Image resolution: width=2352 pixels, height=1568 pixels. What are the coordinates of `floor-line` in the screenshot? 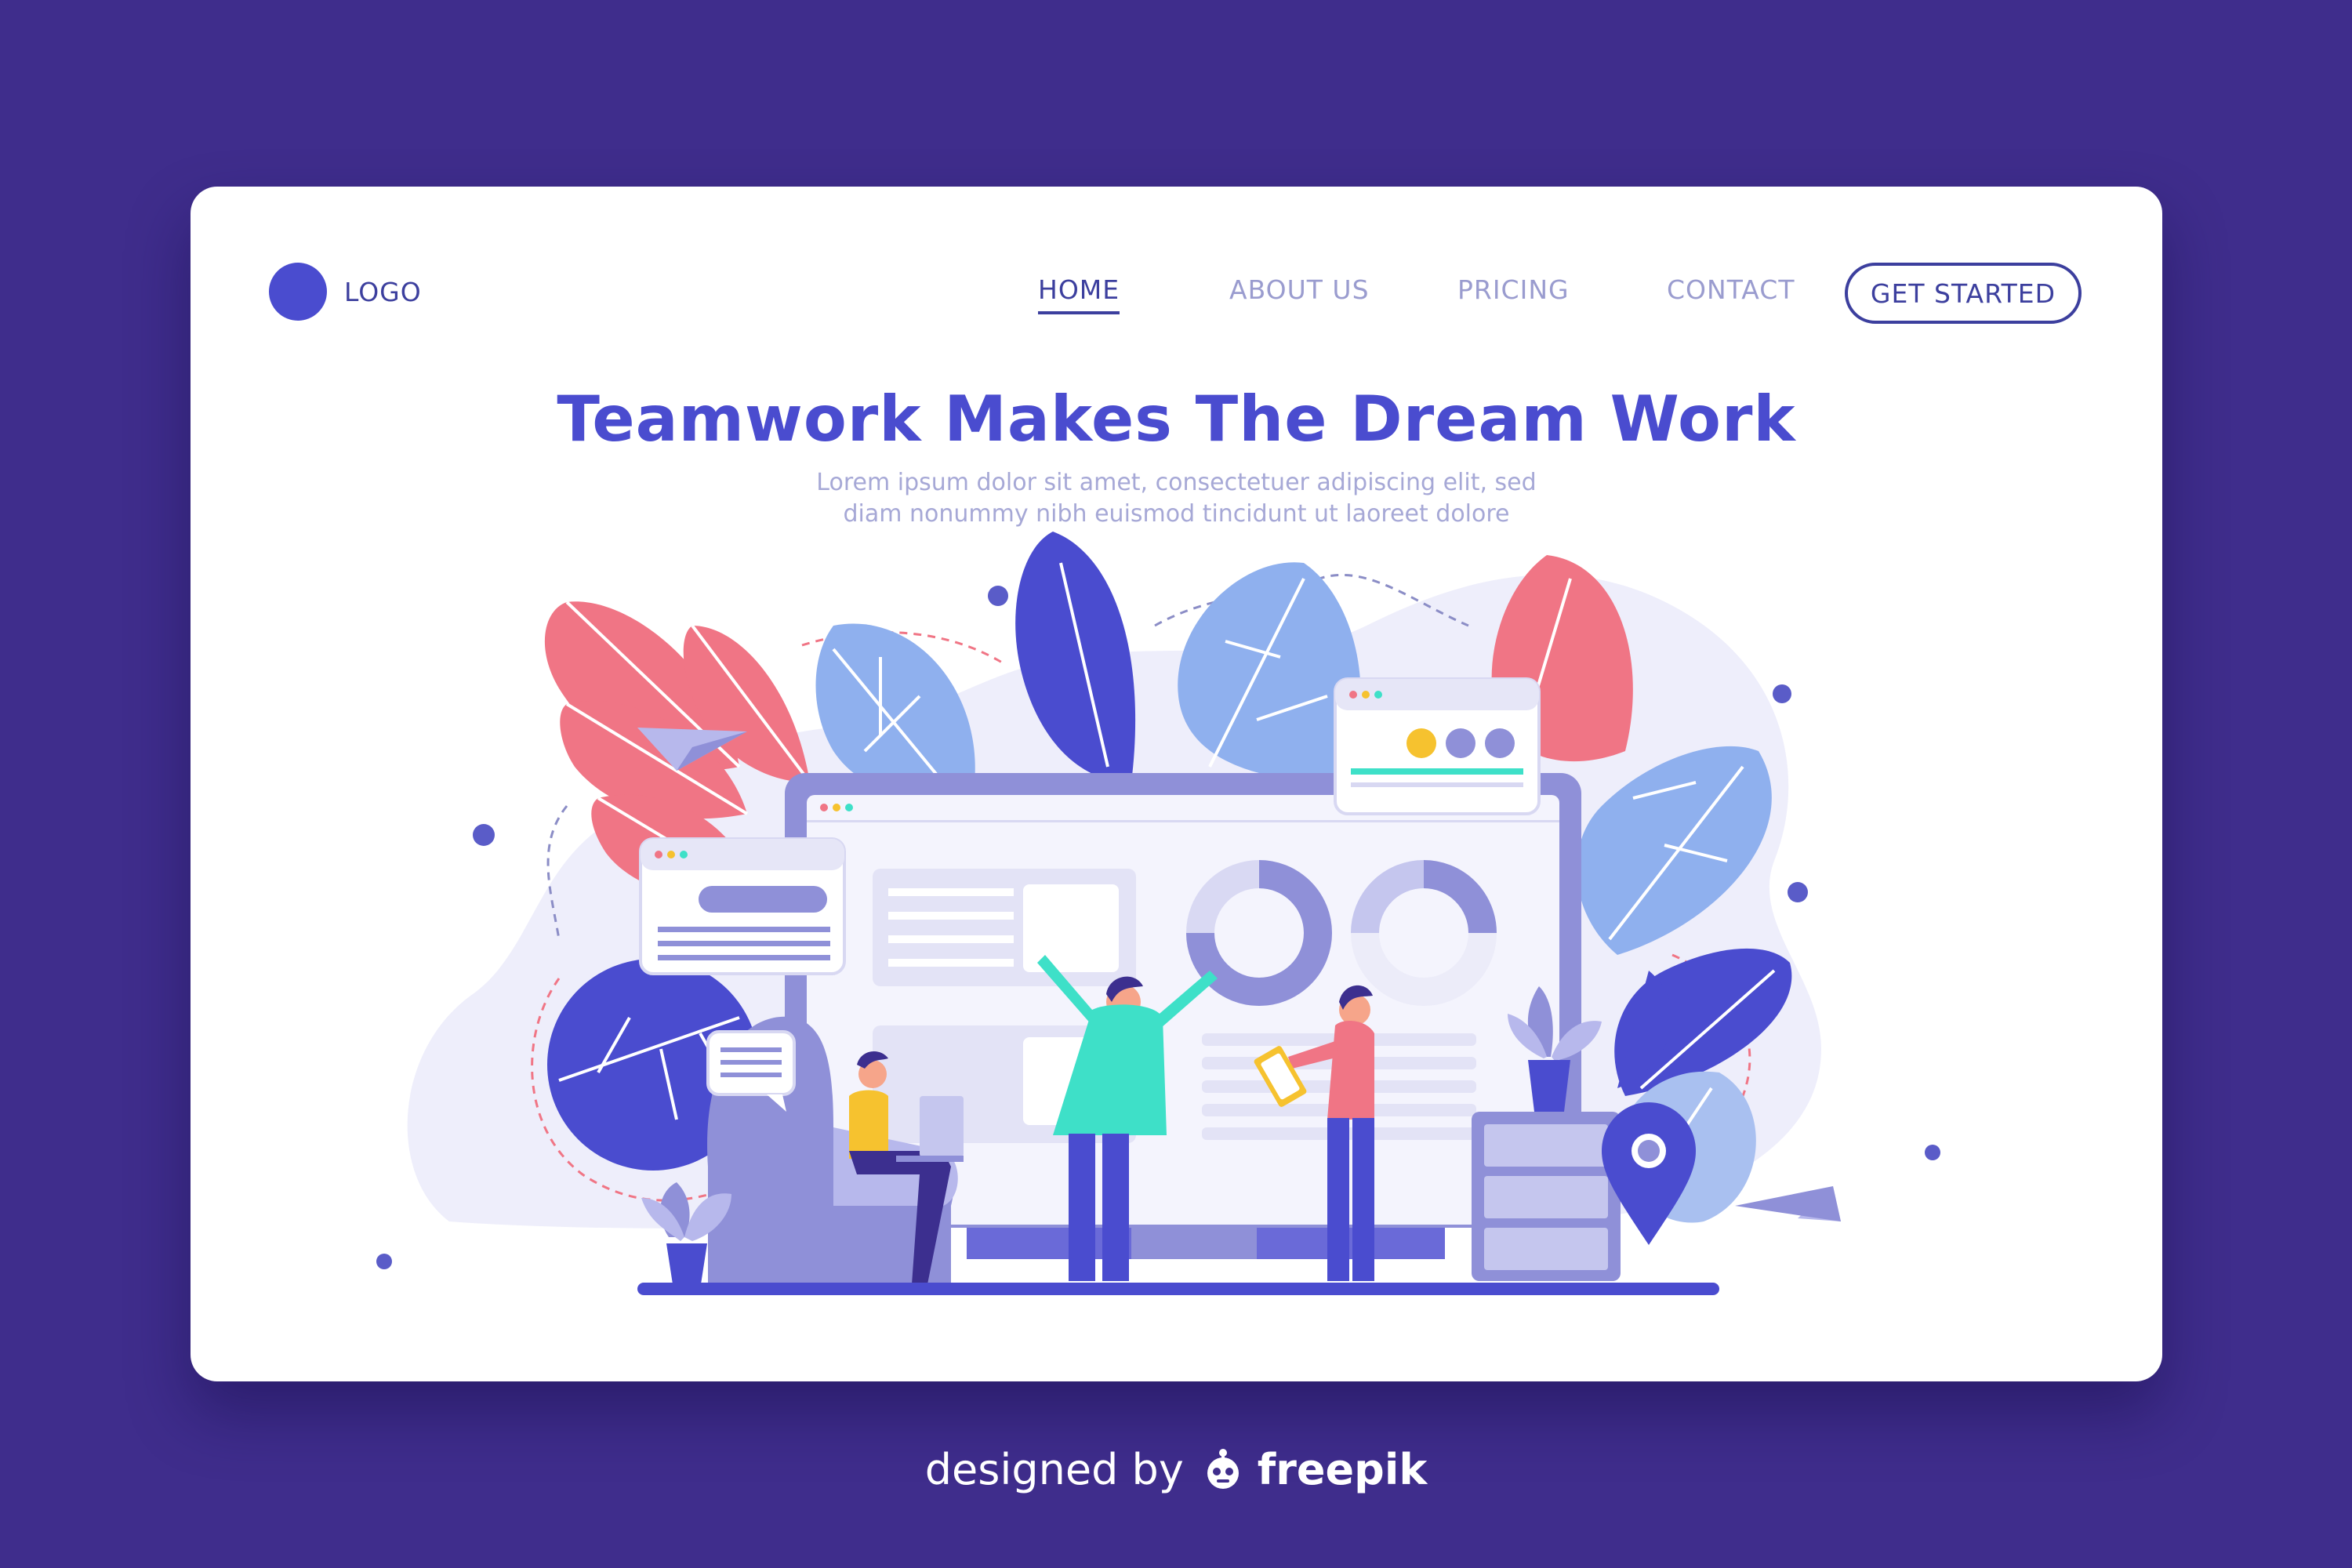 It's located at (1178, 1289).